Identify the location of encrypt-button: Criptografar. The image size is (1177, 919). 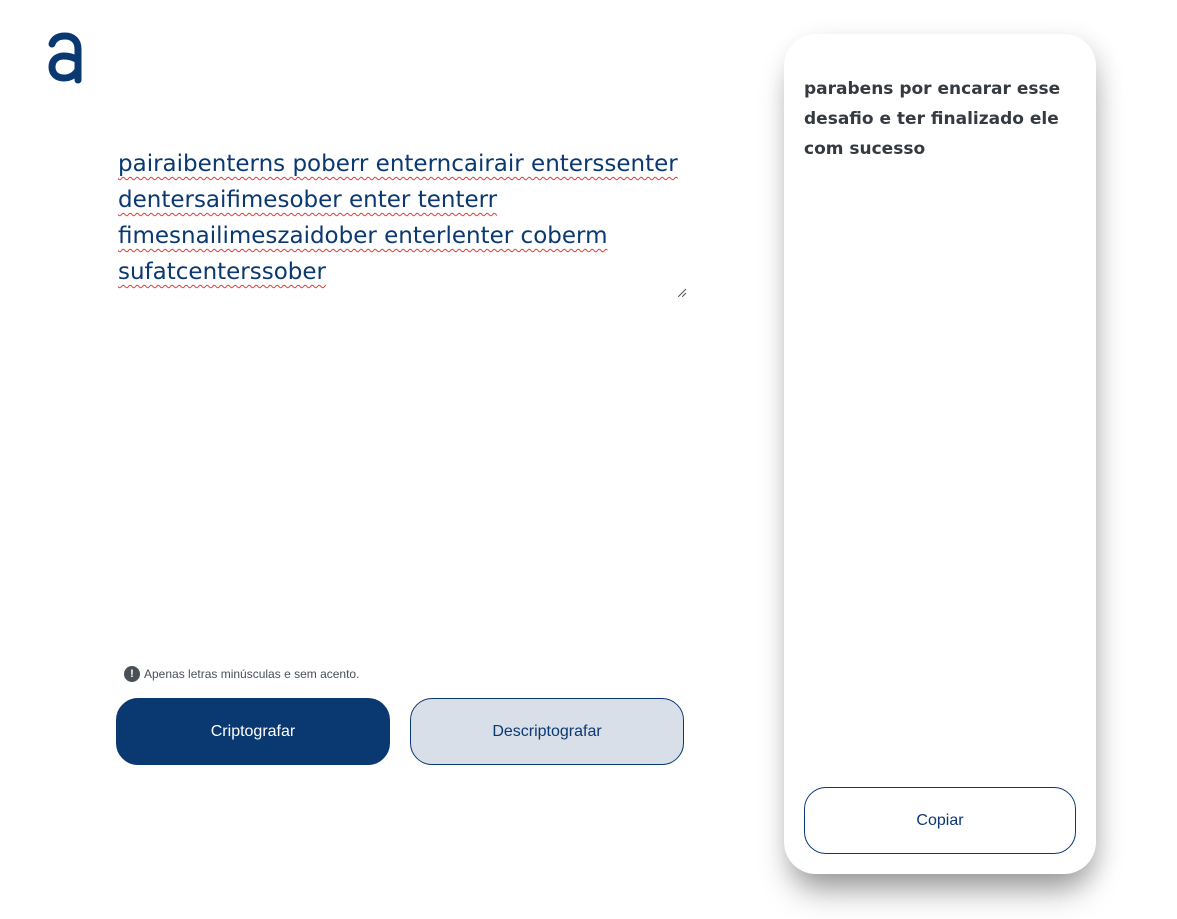
(253, 731).